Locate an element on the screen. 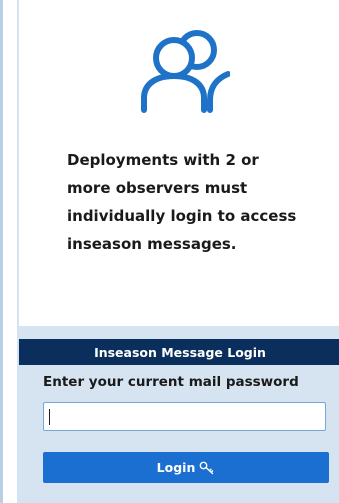 The height and width of the screenshot is (503, 339). password-input is located at coordinates (184, 416).